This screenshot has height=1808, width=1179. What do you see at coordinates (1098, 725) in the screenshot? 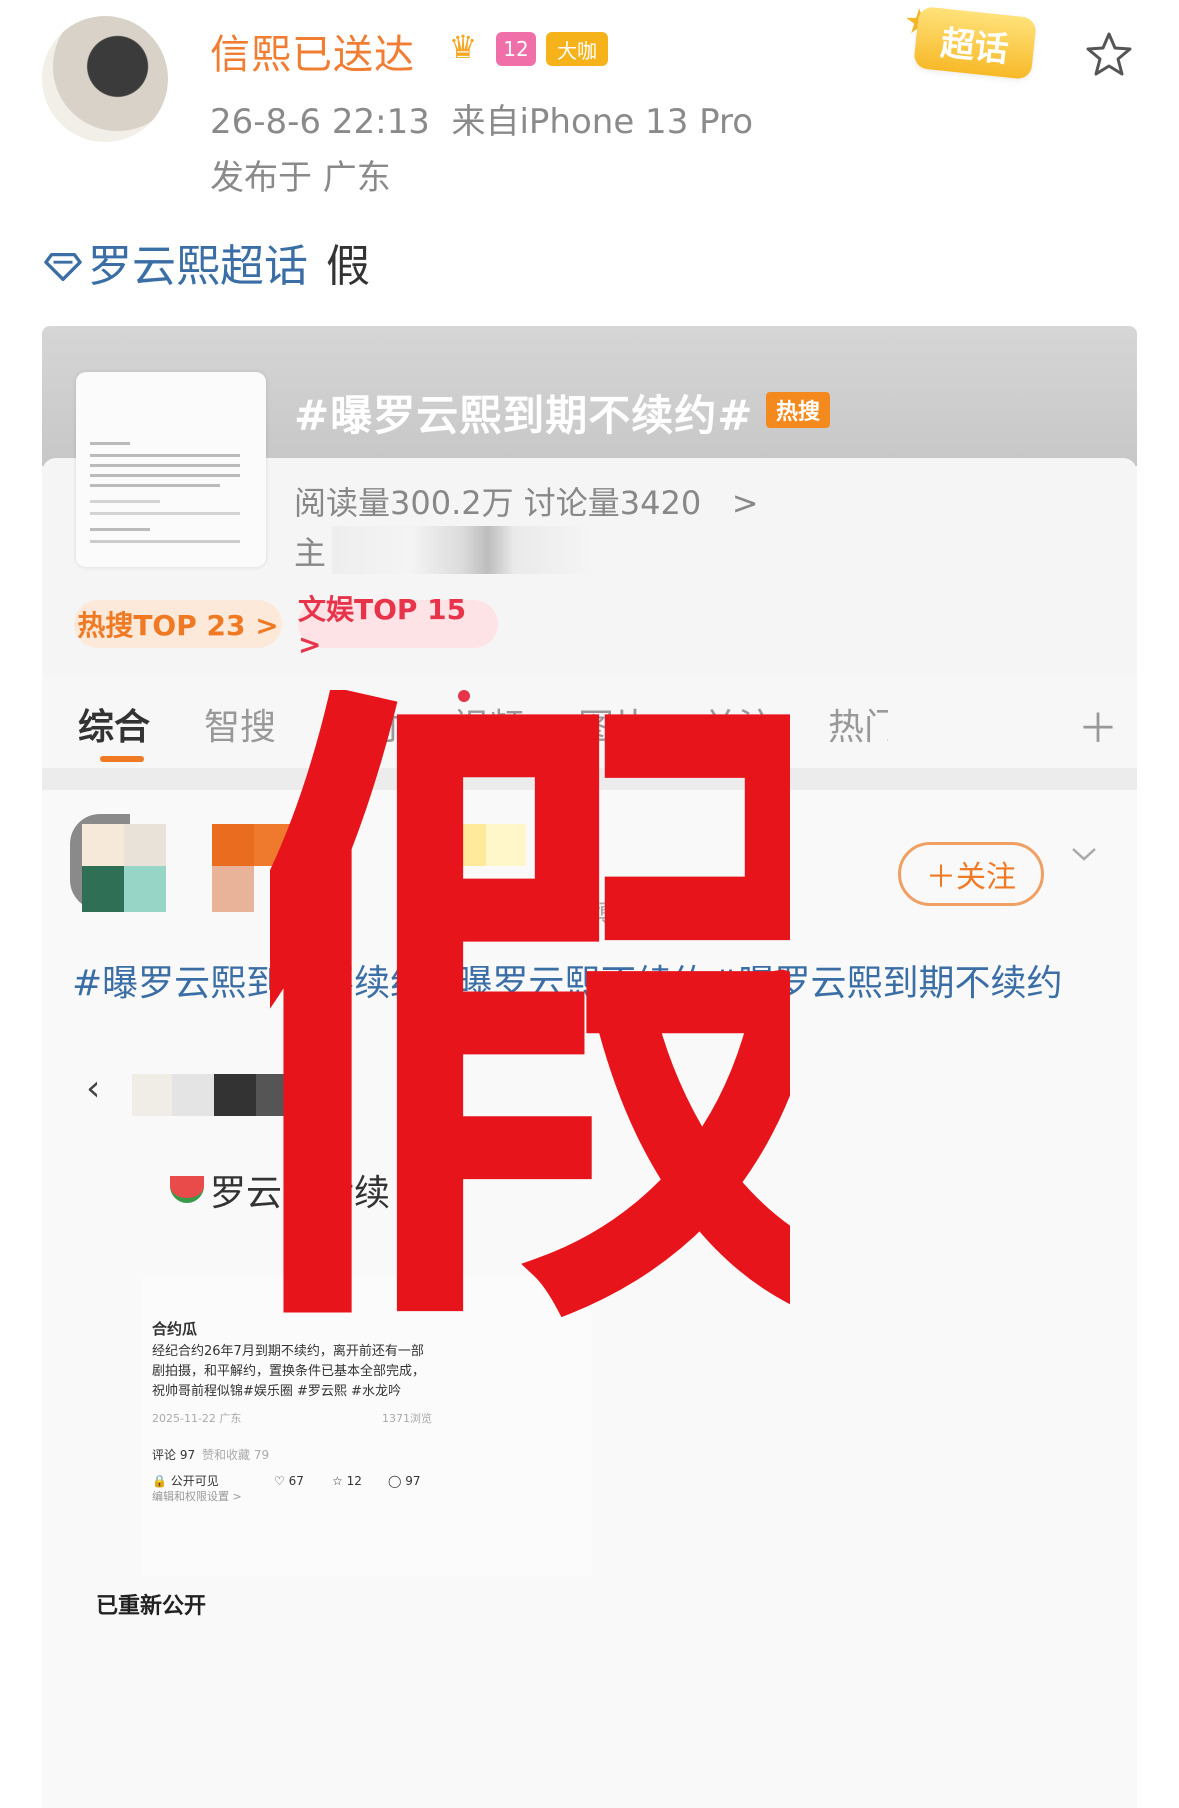
I see `add-tab-icon: ＋` at bounding box center [1098, 725].